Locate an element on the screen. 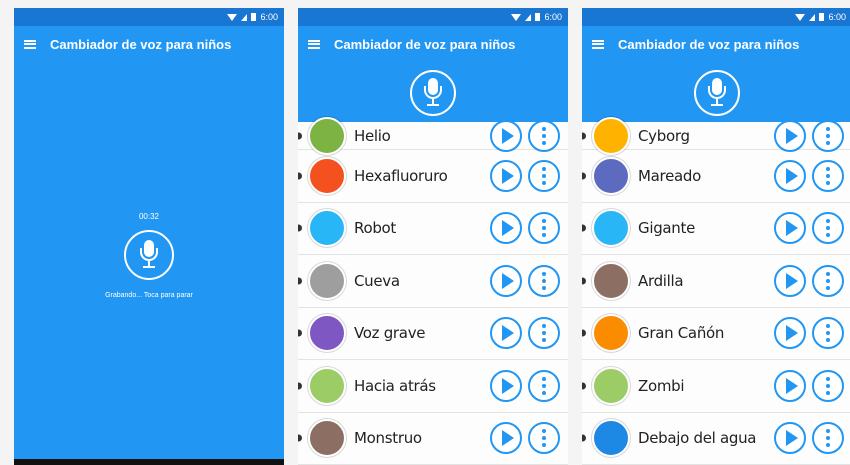  app-bar: Cambiador de voz para niños is located at coordinates (149, 44).